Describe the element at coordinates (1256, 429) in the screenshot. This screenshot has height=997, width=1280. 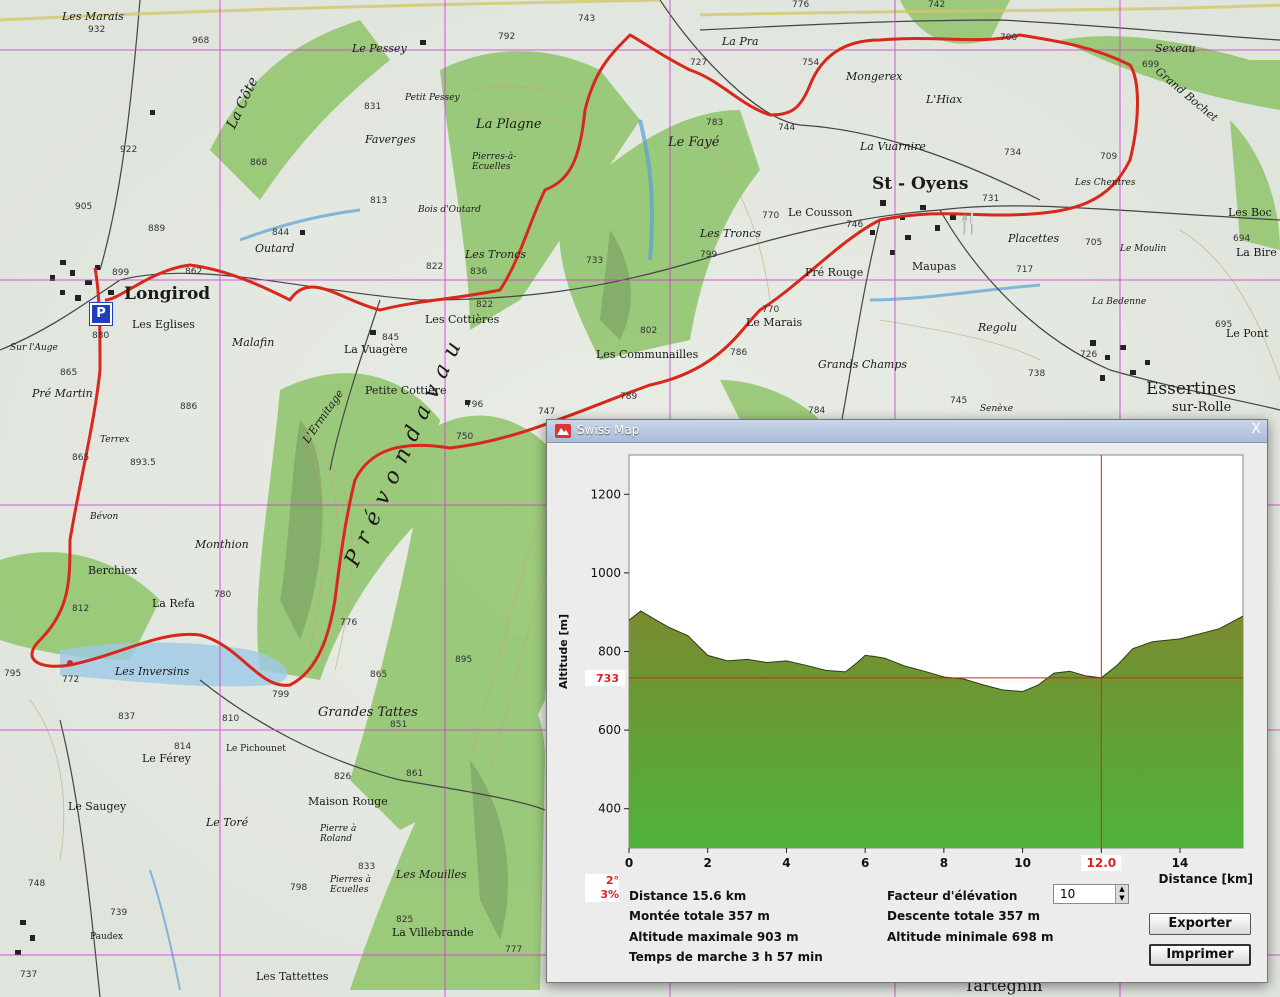
I see `close-button: X` at that location.